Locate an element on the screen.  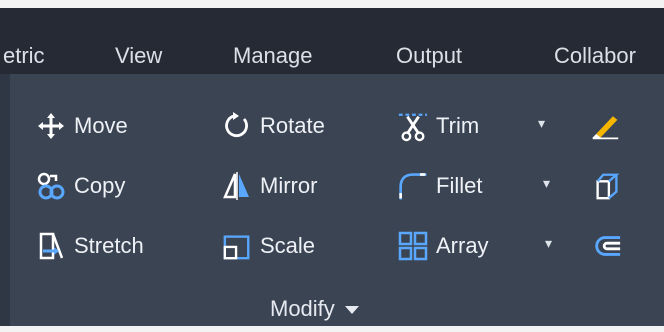
copy-icon is located at coordinates (51, 186).